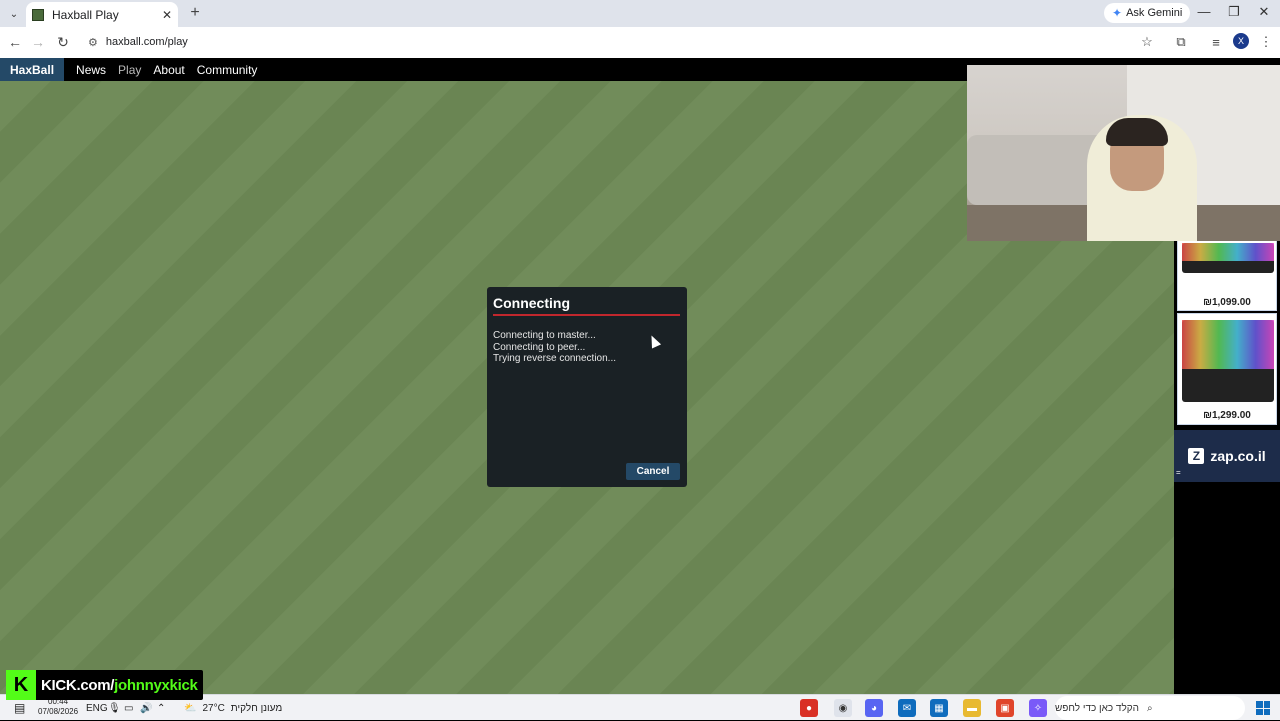  I want to click on address-url: haxball.com/play, so click(146, 42).